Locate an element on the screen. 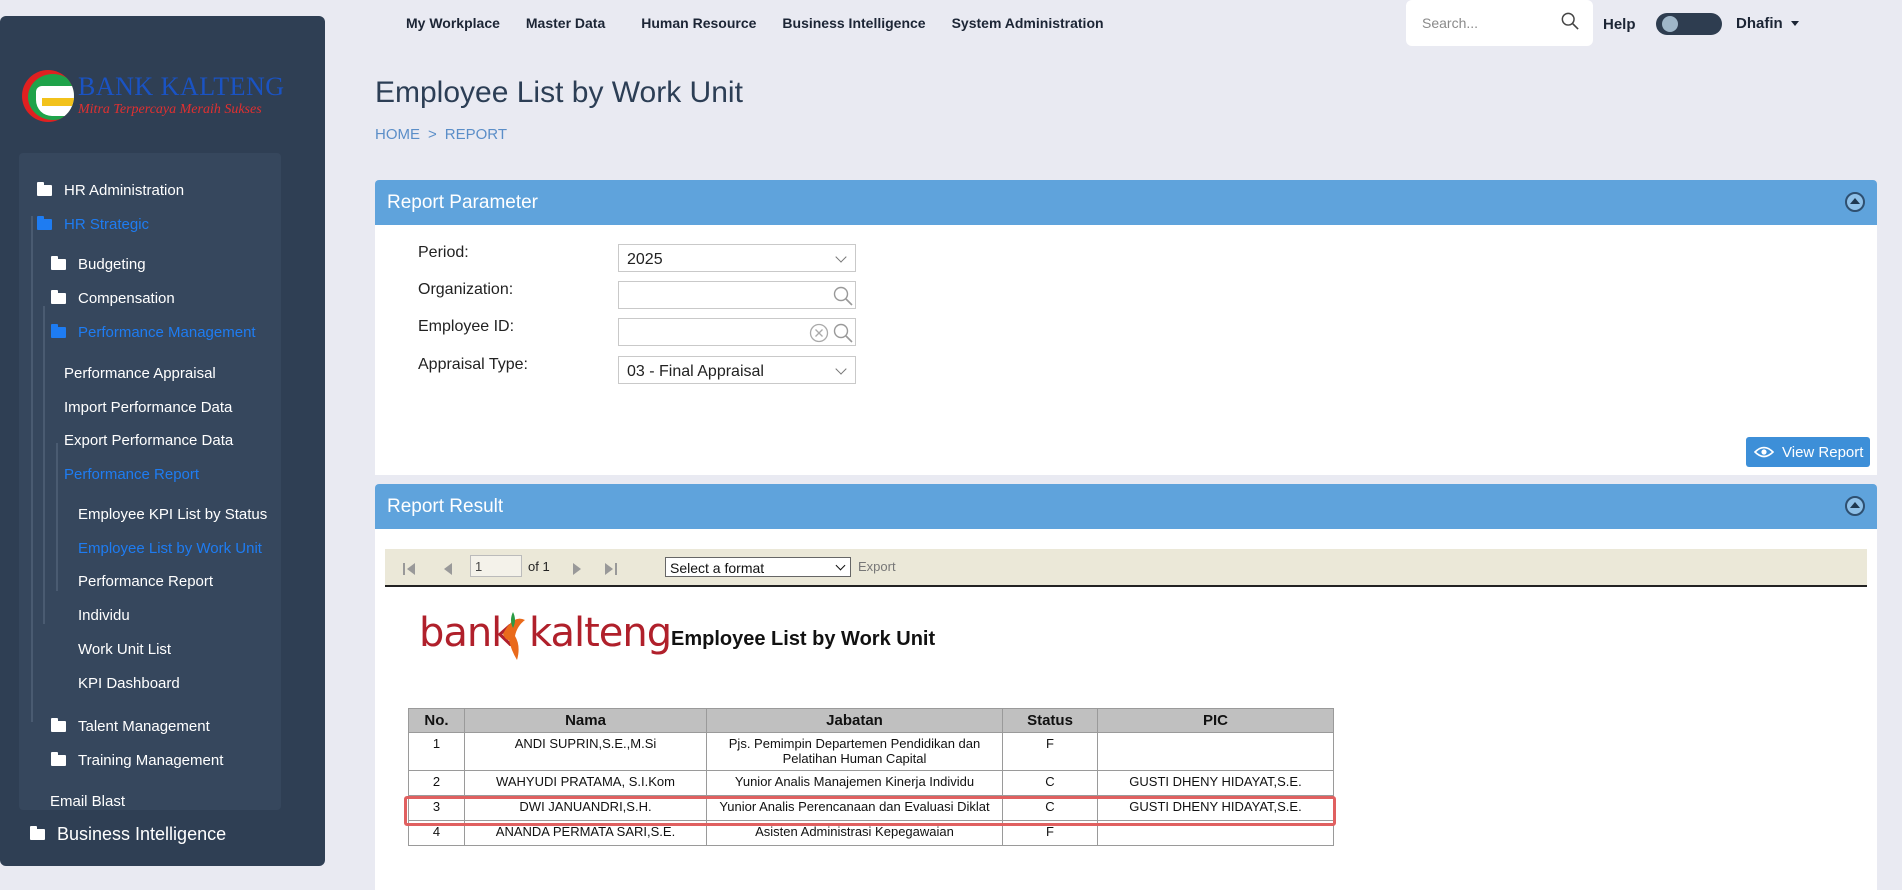 The height and width of the screenshot is (890, 1902). nav-human-resource: Human Resource is located at coordinates (698, 23).